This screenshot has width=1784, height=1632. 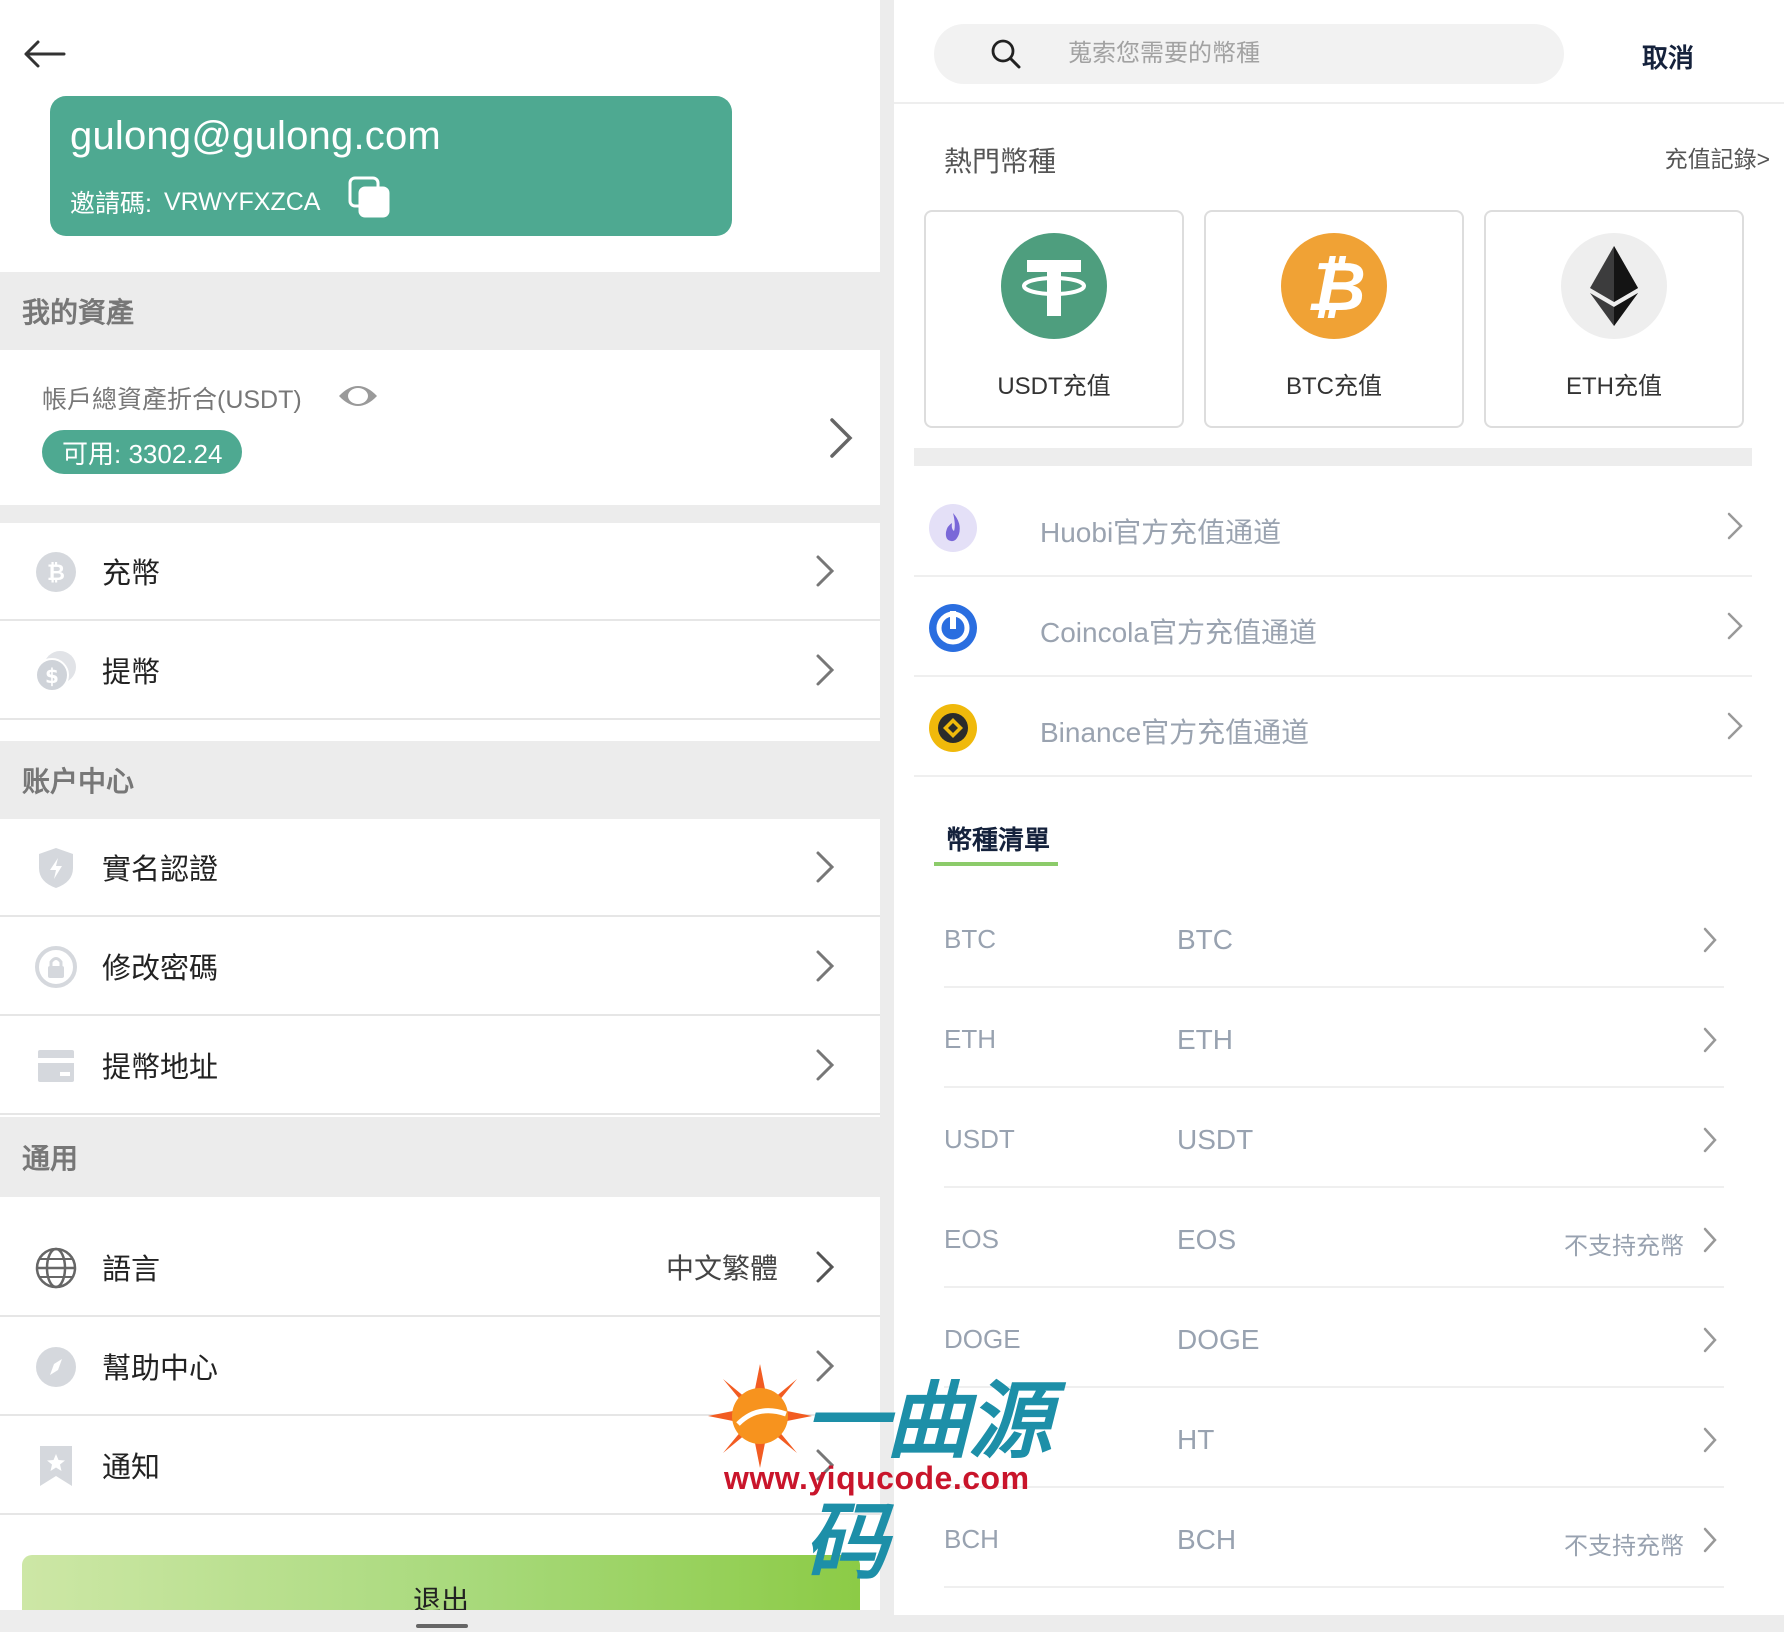 I want to click on cancel-button: 取消, so click(x=1668, y=56).